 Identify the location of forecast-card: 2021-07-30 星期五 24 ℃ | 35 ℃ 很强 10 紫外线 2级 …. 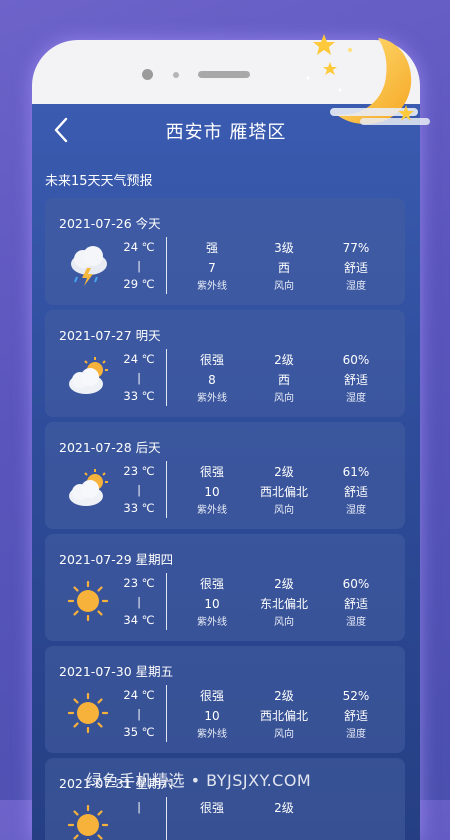
(225, 699).